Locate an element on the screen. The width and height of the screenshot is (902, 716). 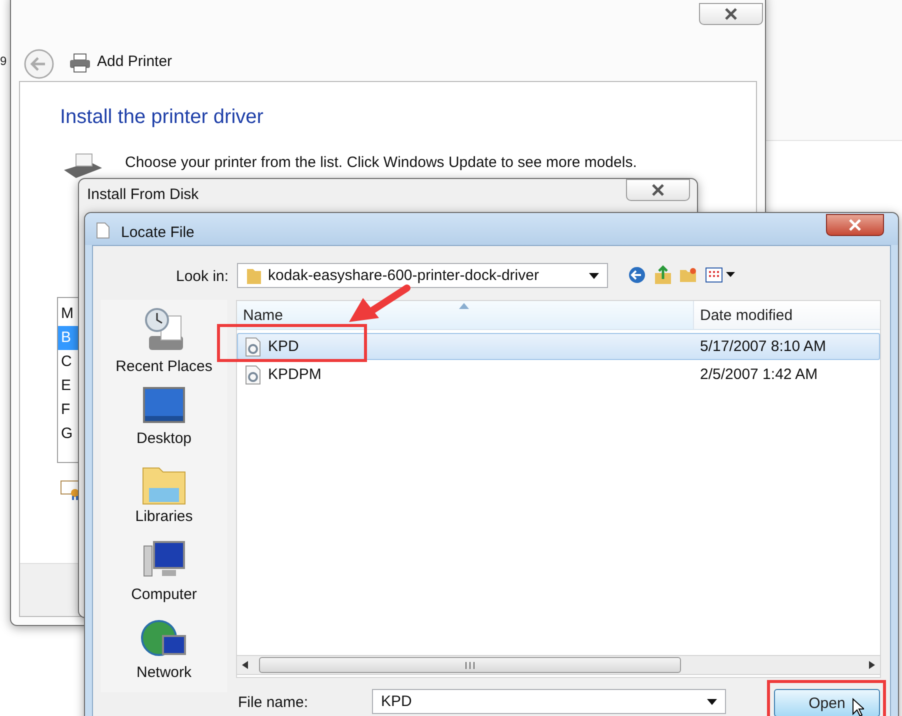
new-folder-icon is located at coordinates (688, 275).